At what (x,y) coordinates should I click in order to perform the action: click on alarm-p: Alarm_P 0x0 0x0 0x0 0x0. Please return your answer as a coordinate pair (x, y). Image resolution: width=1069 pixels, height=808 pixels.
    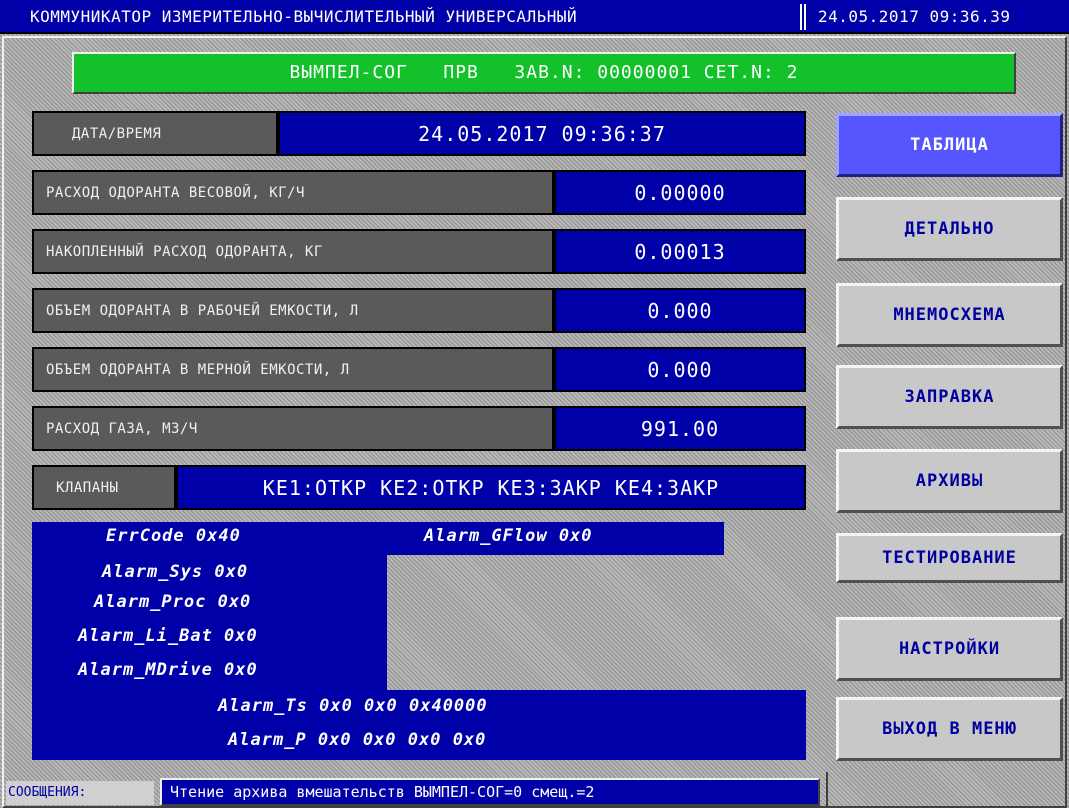
    Looking at the image, I should click on (357, 740).